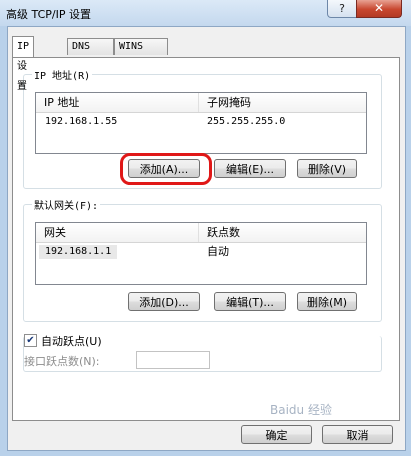 Image resolution: width=411 pixels, height=456 pixels. I want to click on auto-metric-label: 自动跃点(U), so click(73, 341).